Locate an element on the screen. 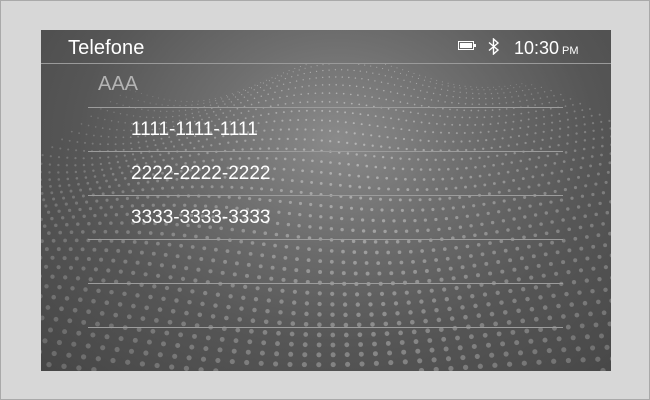 This screenshot has height=400, width=650. contact-name: AAA is located at coordinates (118, 84).